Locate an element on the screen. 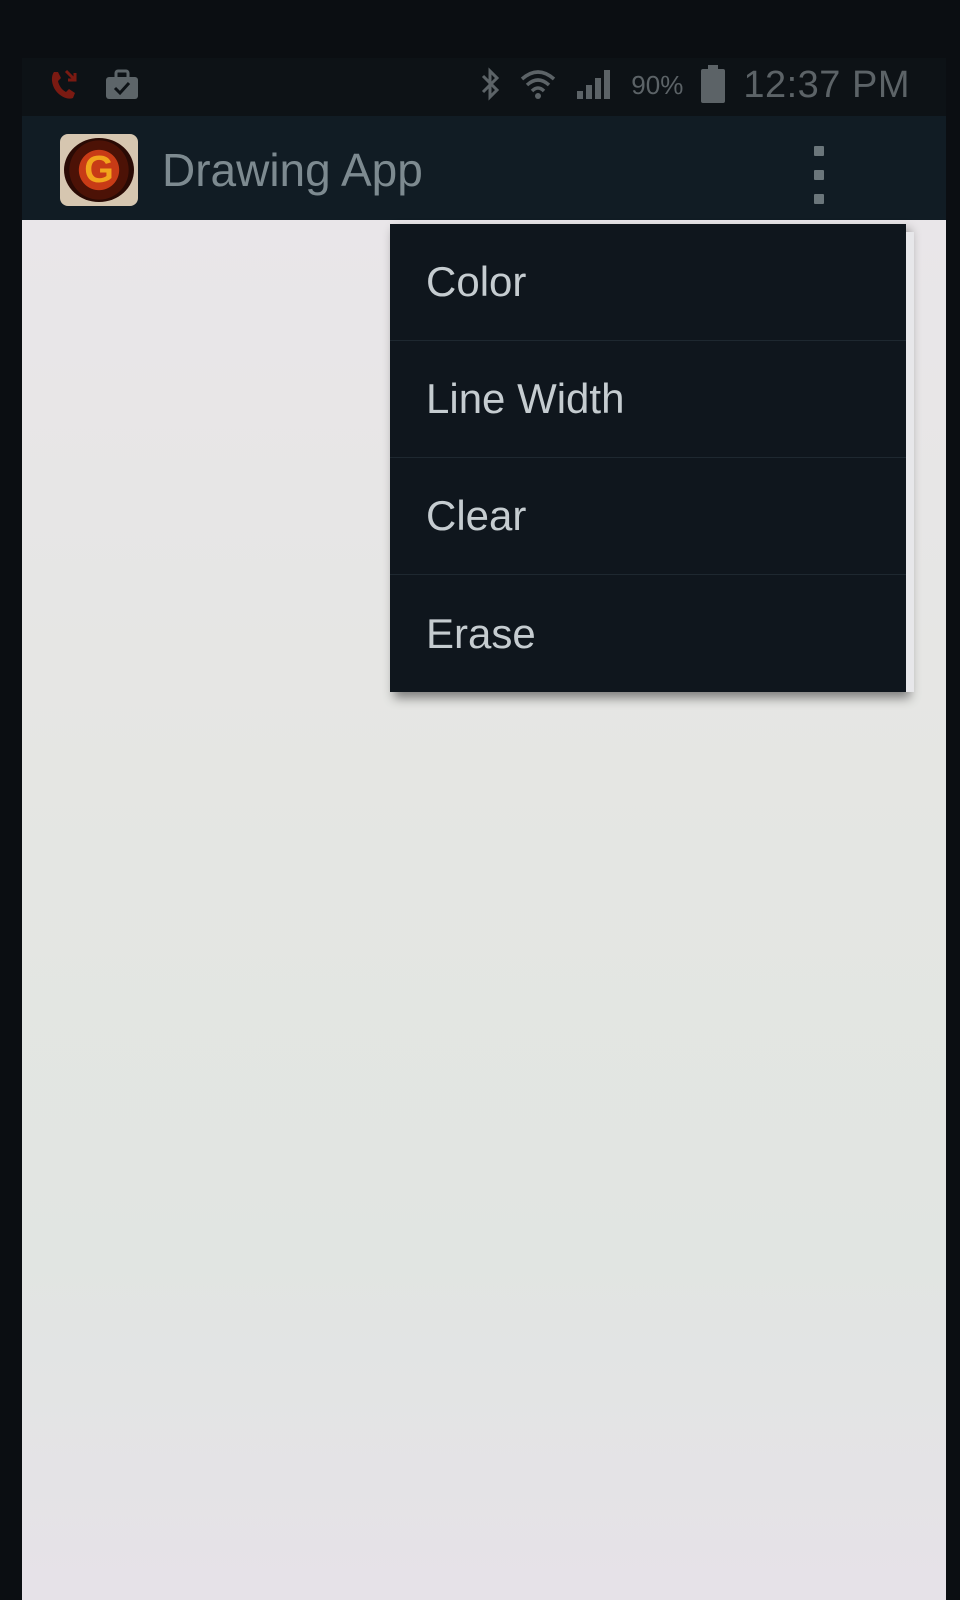 Image resolution: width=960 pixels, height=1600 pixels. battery-percent: 90% is located at coordinates (657, 85).